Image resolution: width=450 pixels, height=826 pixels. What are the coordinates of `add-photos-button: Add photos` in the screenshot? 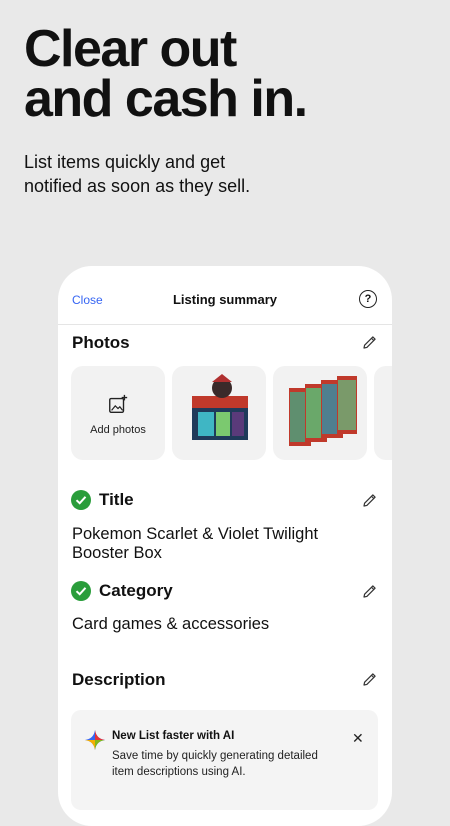 It's located at (118, 413).